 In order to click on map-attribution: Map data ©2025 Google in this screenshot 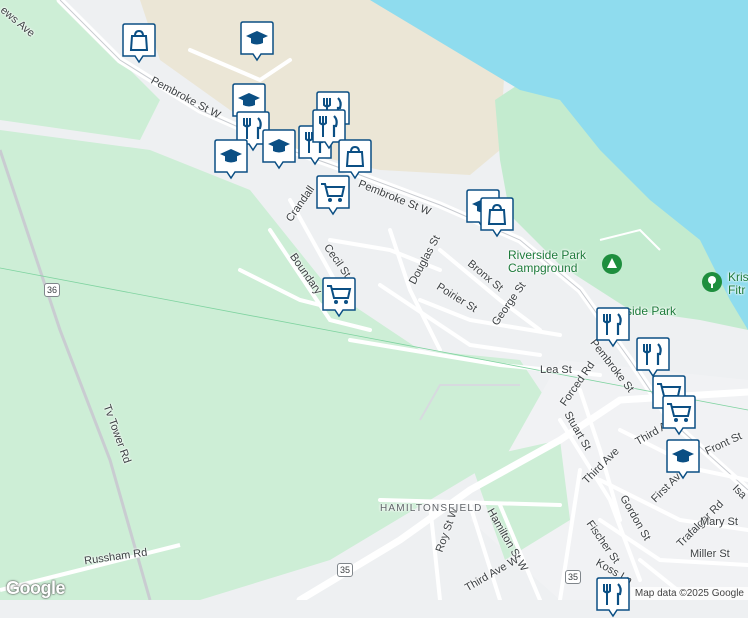, I will do `click(689, 593)`.